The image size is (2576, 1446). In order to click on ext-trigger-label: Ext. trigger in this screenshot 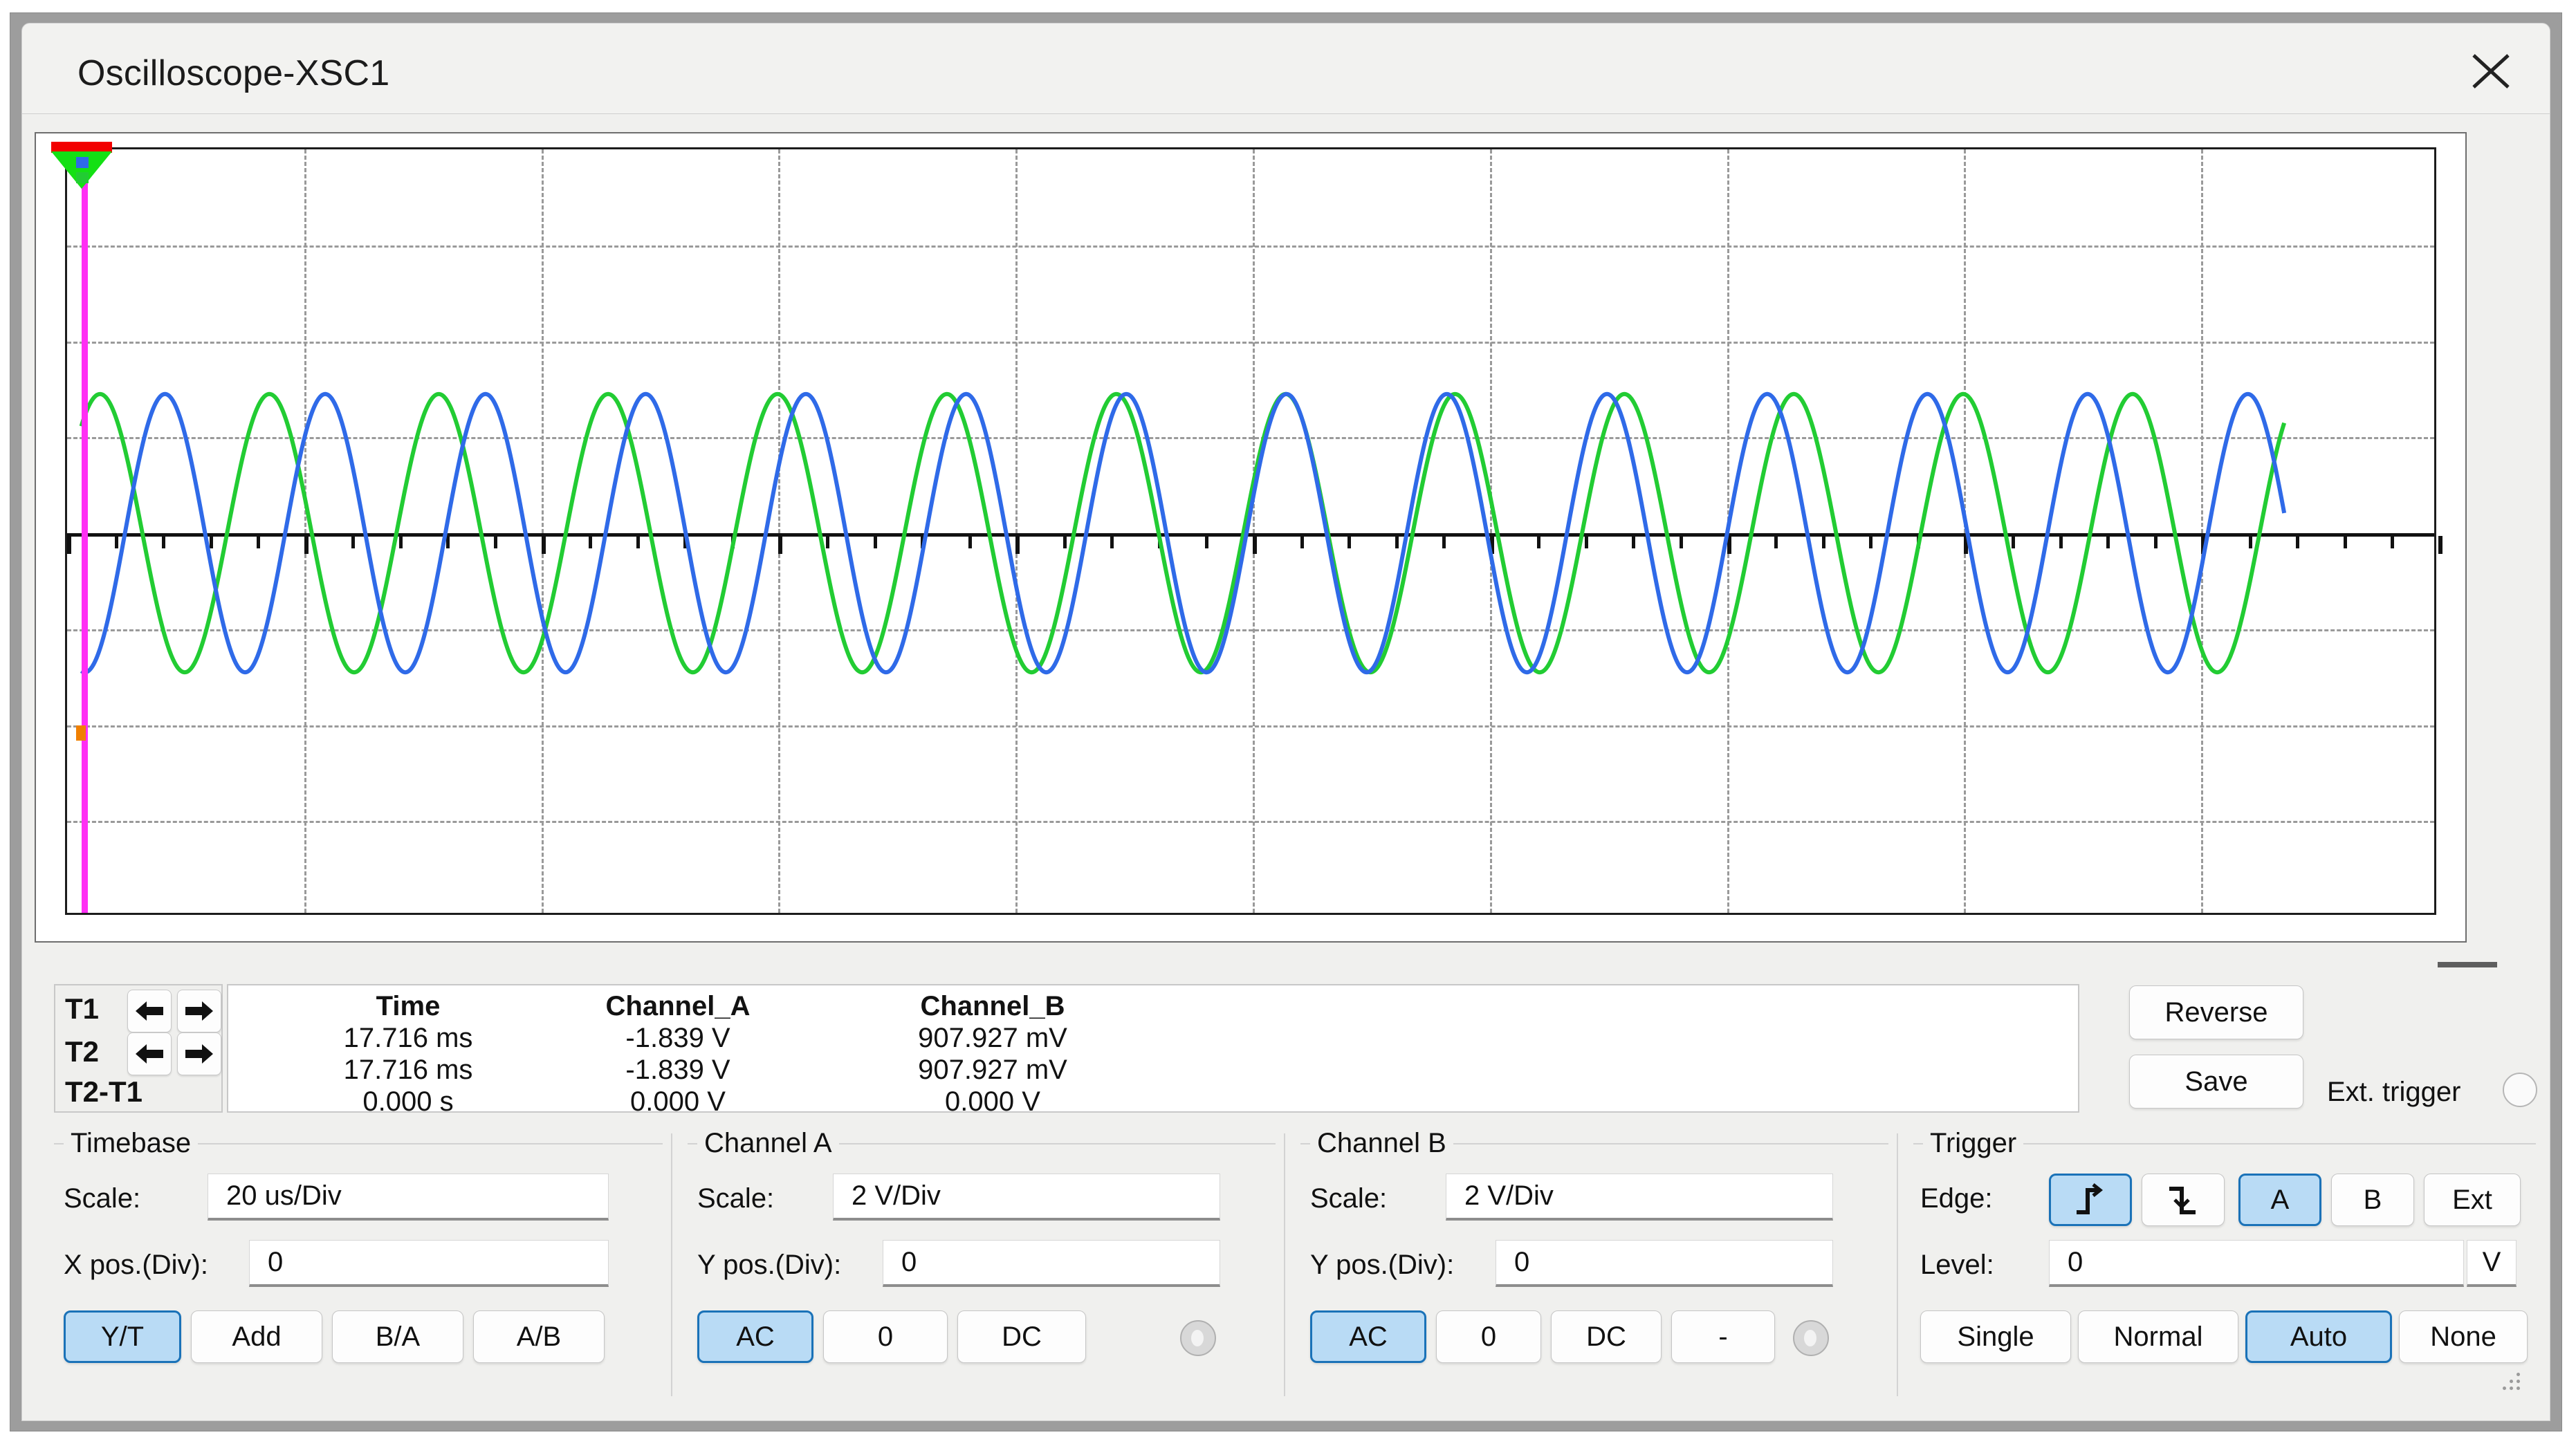, I will do `click(2394, 1092)`.